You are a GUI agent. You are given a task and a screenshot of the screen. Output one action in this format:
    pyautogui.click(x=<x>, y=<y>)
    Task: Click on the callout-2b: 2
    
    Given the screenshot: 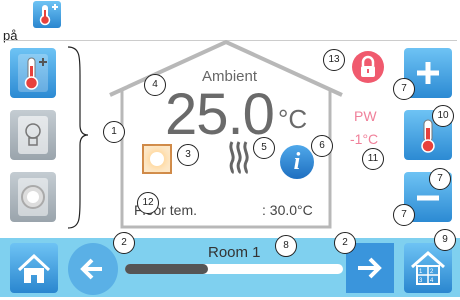 What is the action you would take?
    pyautogui.click(x=345, y=243)
    